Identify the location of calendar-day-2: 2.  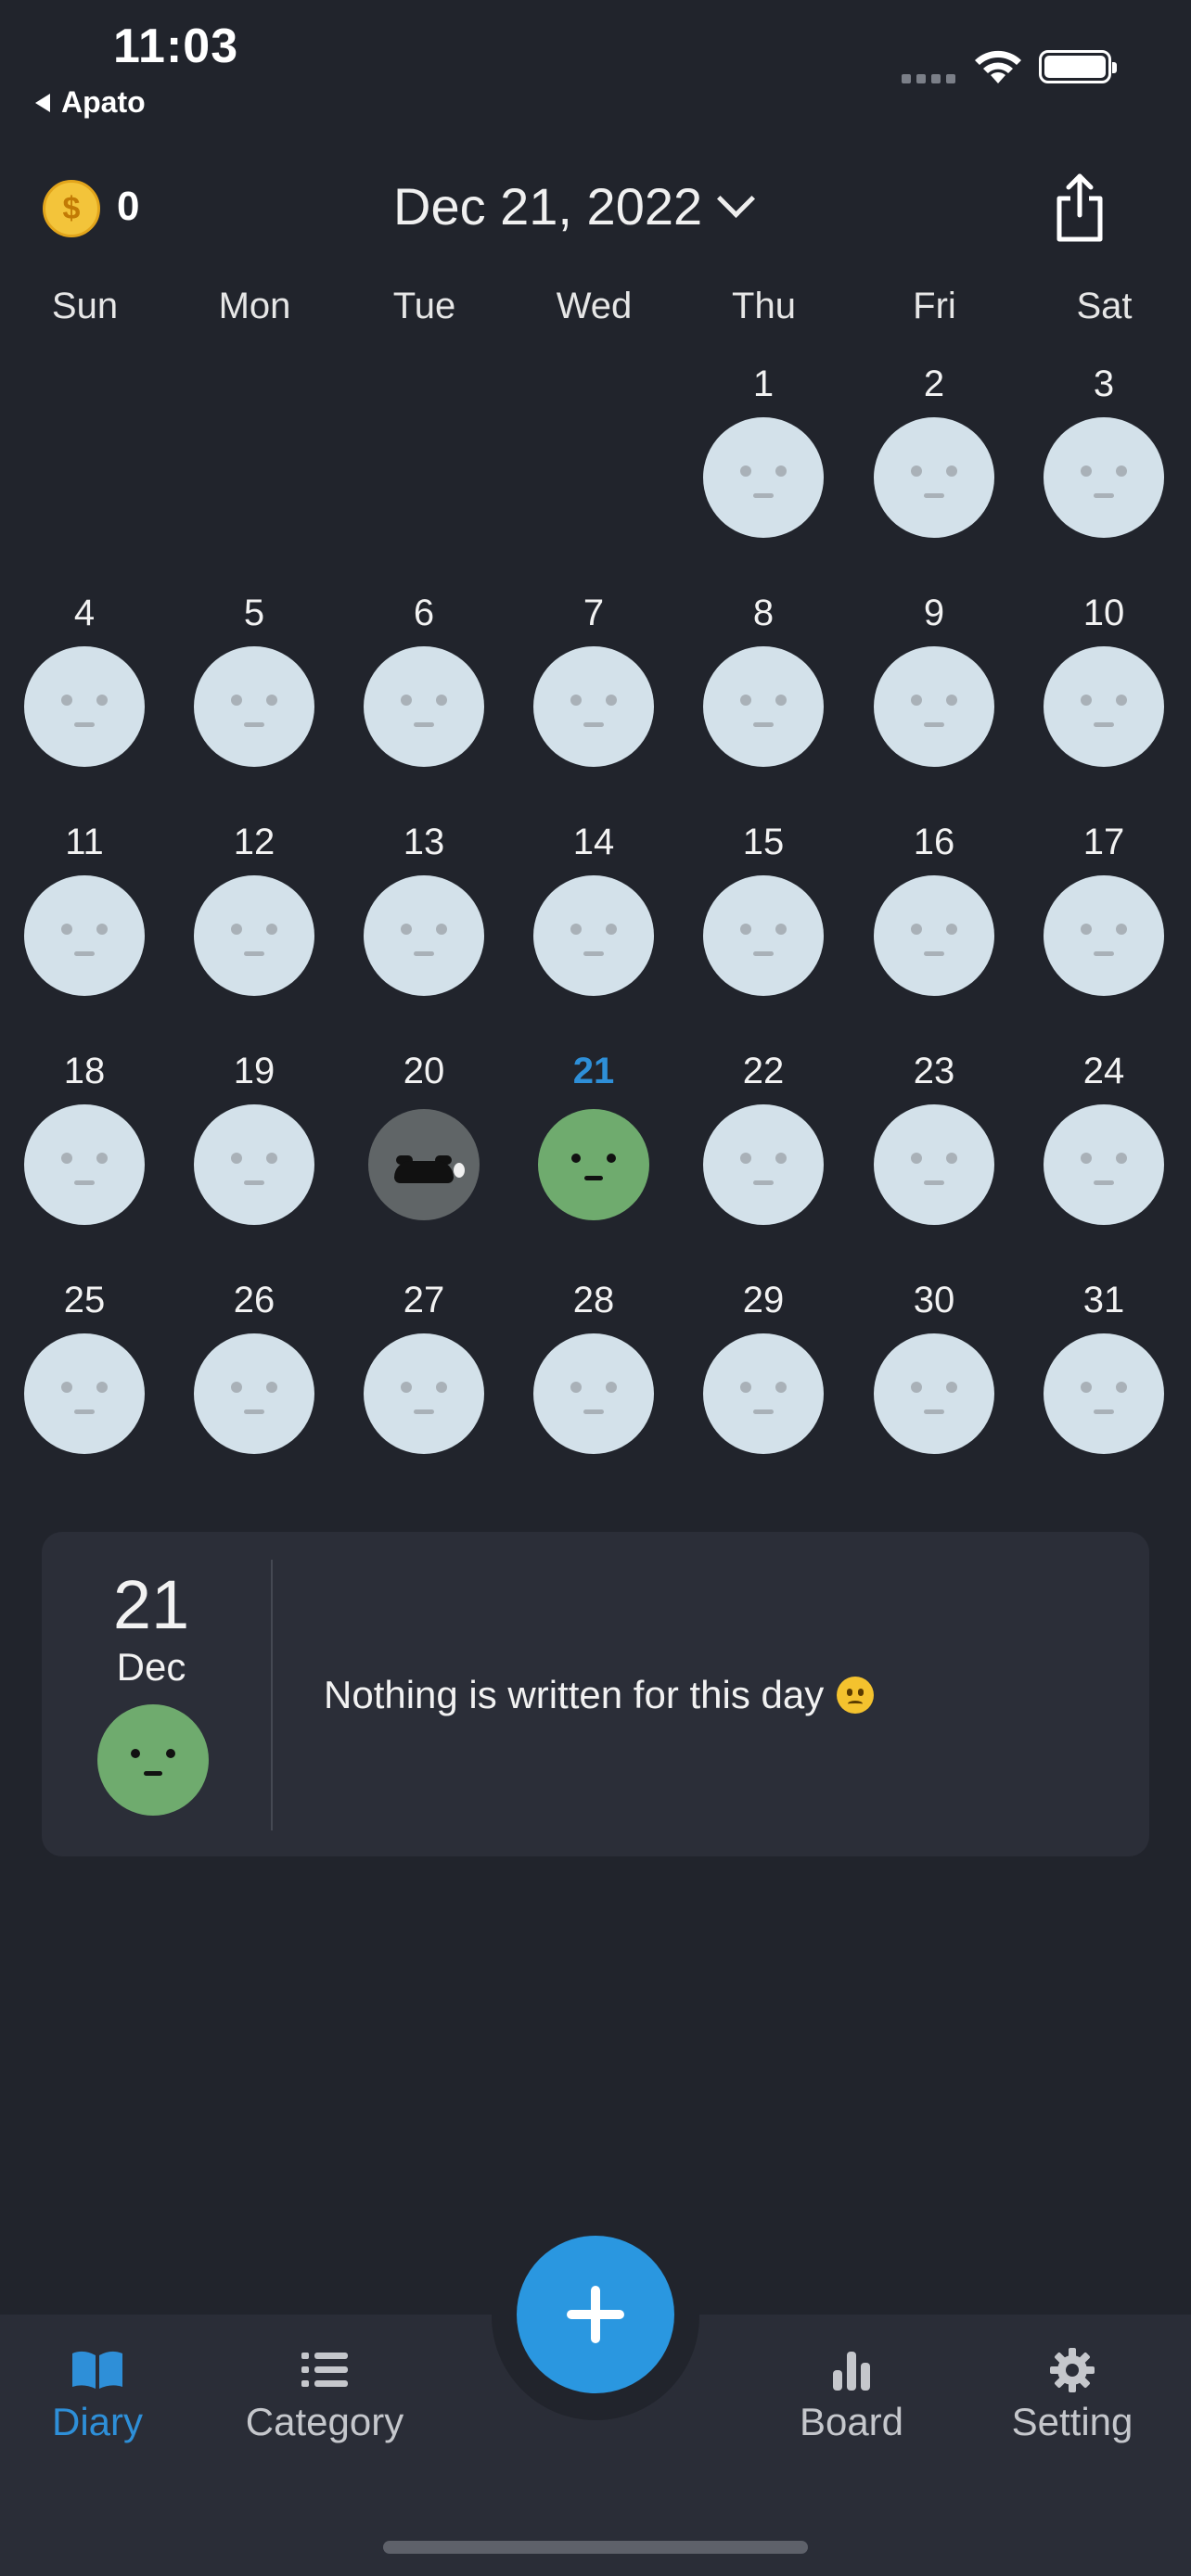
(934, 450).